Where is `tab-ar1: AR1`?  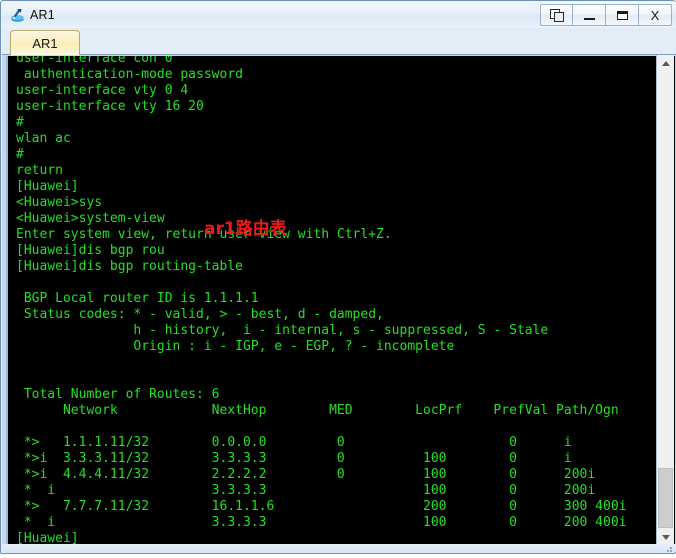 tab-ar1: AR1 is located at coordinates (45, 42).